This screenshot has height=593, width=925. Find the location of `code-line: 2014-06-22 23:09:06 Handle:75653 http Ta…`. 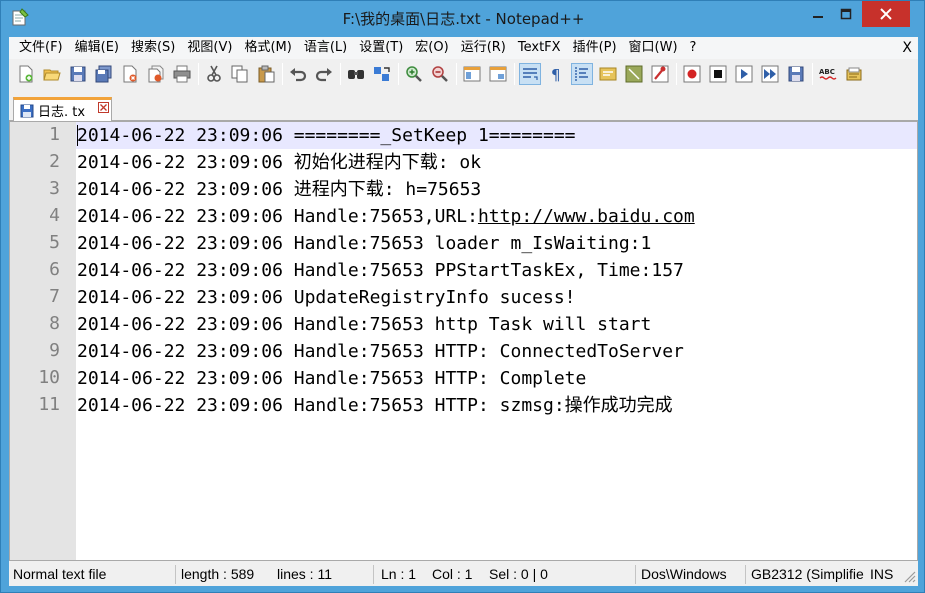

code-line: 2014-06-22 23:09:06 Handle:75653 http Ta… is located at coordinates (364, 324).